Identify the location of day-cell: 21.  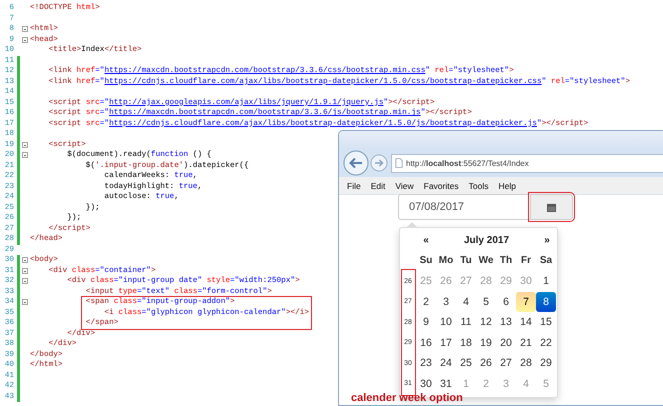
(526, 342).